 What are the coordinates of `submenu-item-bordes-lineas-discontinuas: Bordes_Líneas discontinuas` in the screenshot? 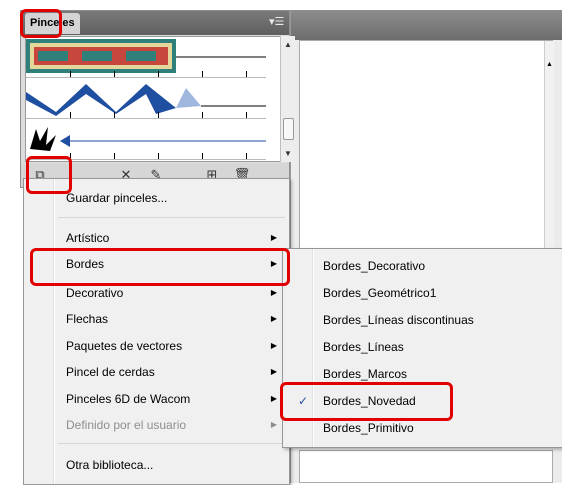 It's located at (422, 320).